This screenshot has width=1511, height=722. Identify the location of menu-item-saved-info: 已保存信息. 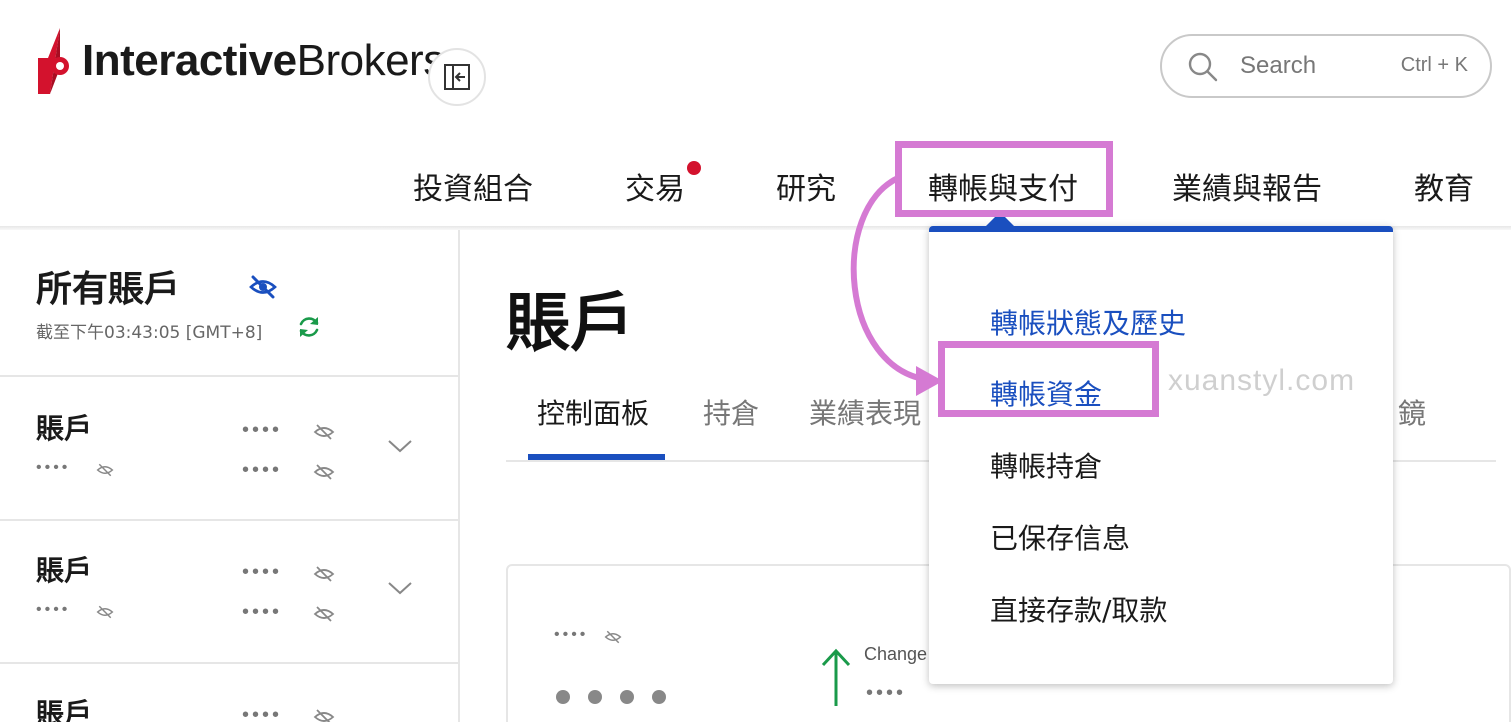
(1060, 537).